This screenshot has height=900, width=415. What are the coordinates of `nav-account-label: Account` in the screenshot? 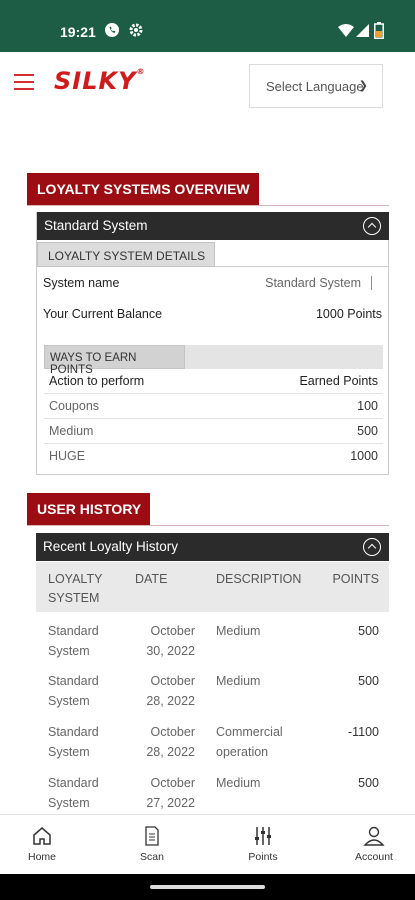 It's located at (374, 857).